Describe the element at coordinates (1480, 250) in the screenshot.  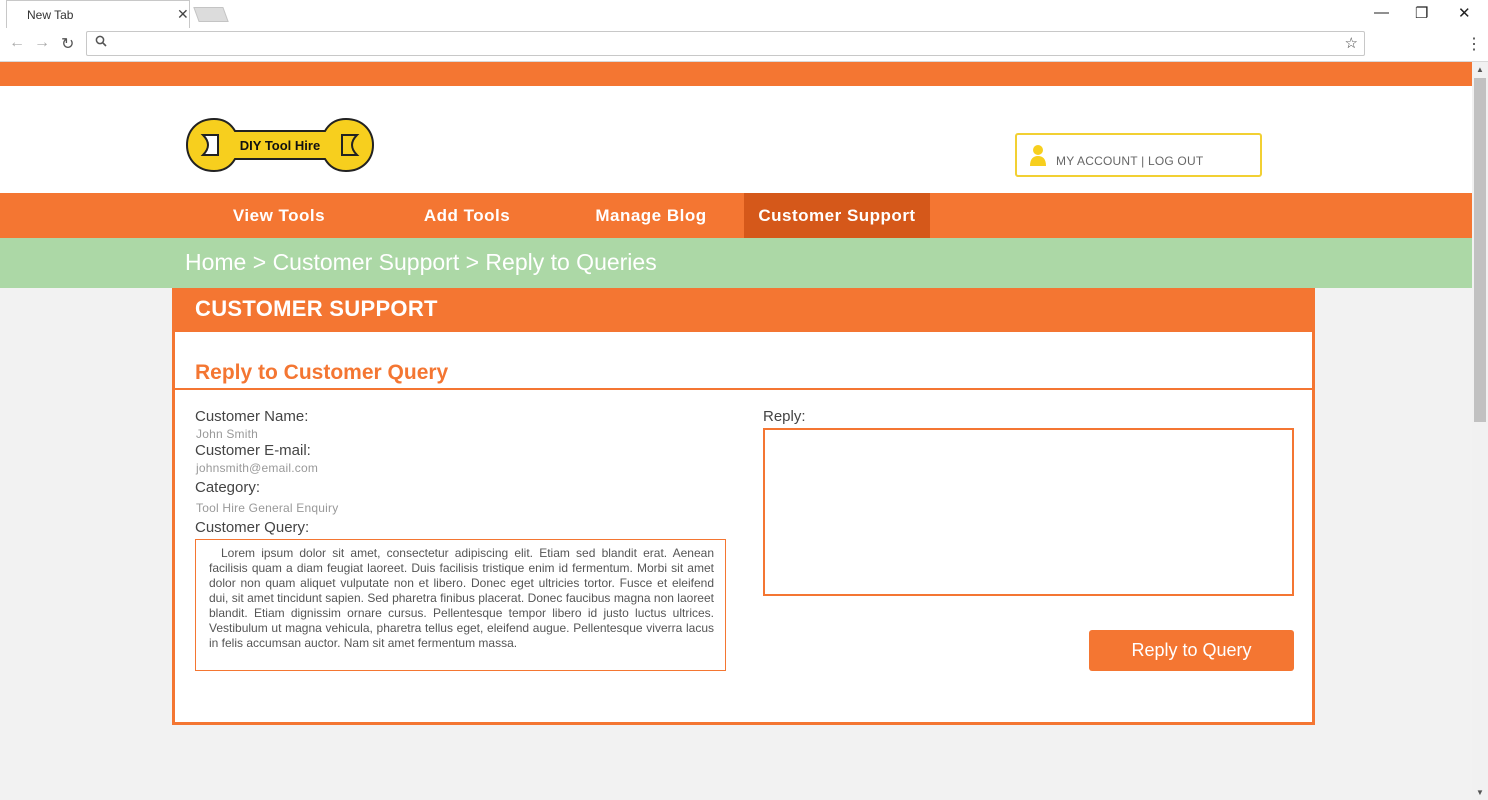
I see `scrollbar-thumb` at that location.